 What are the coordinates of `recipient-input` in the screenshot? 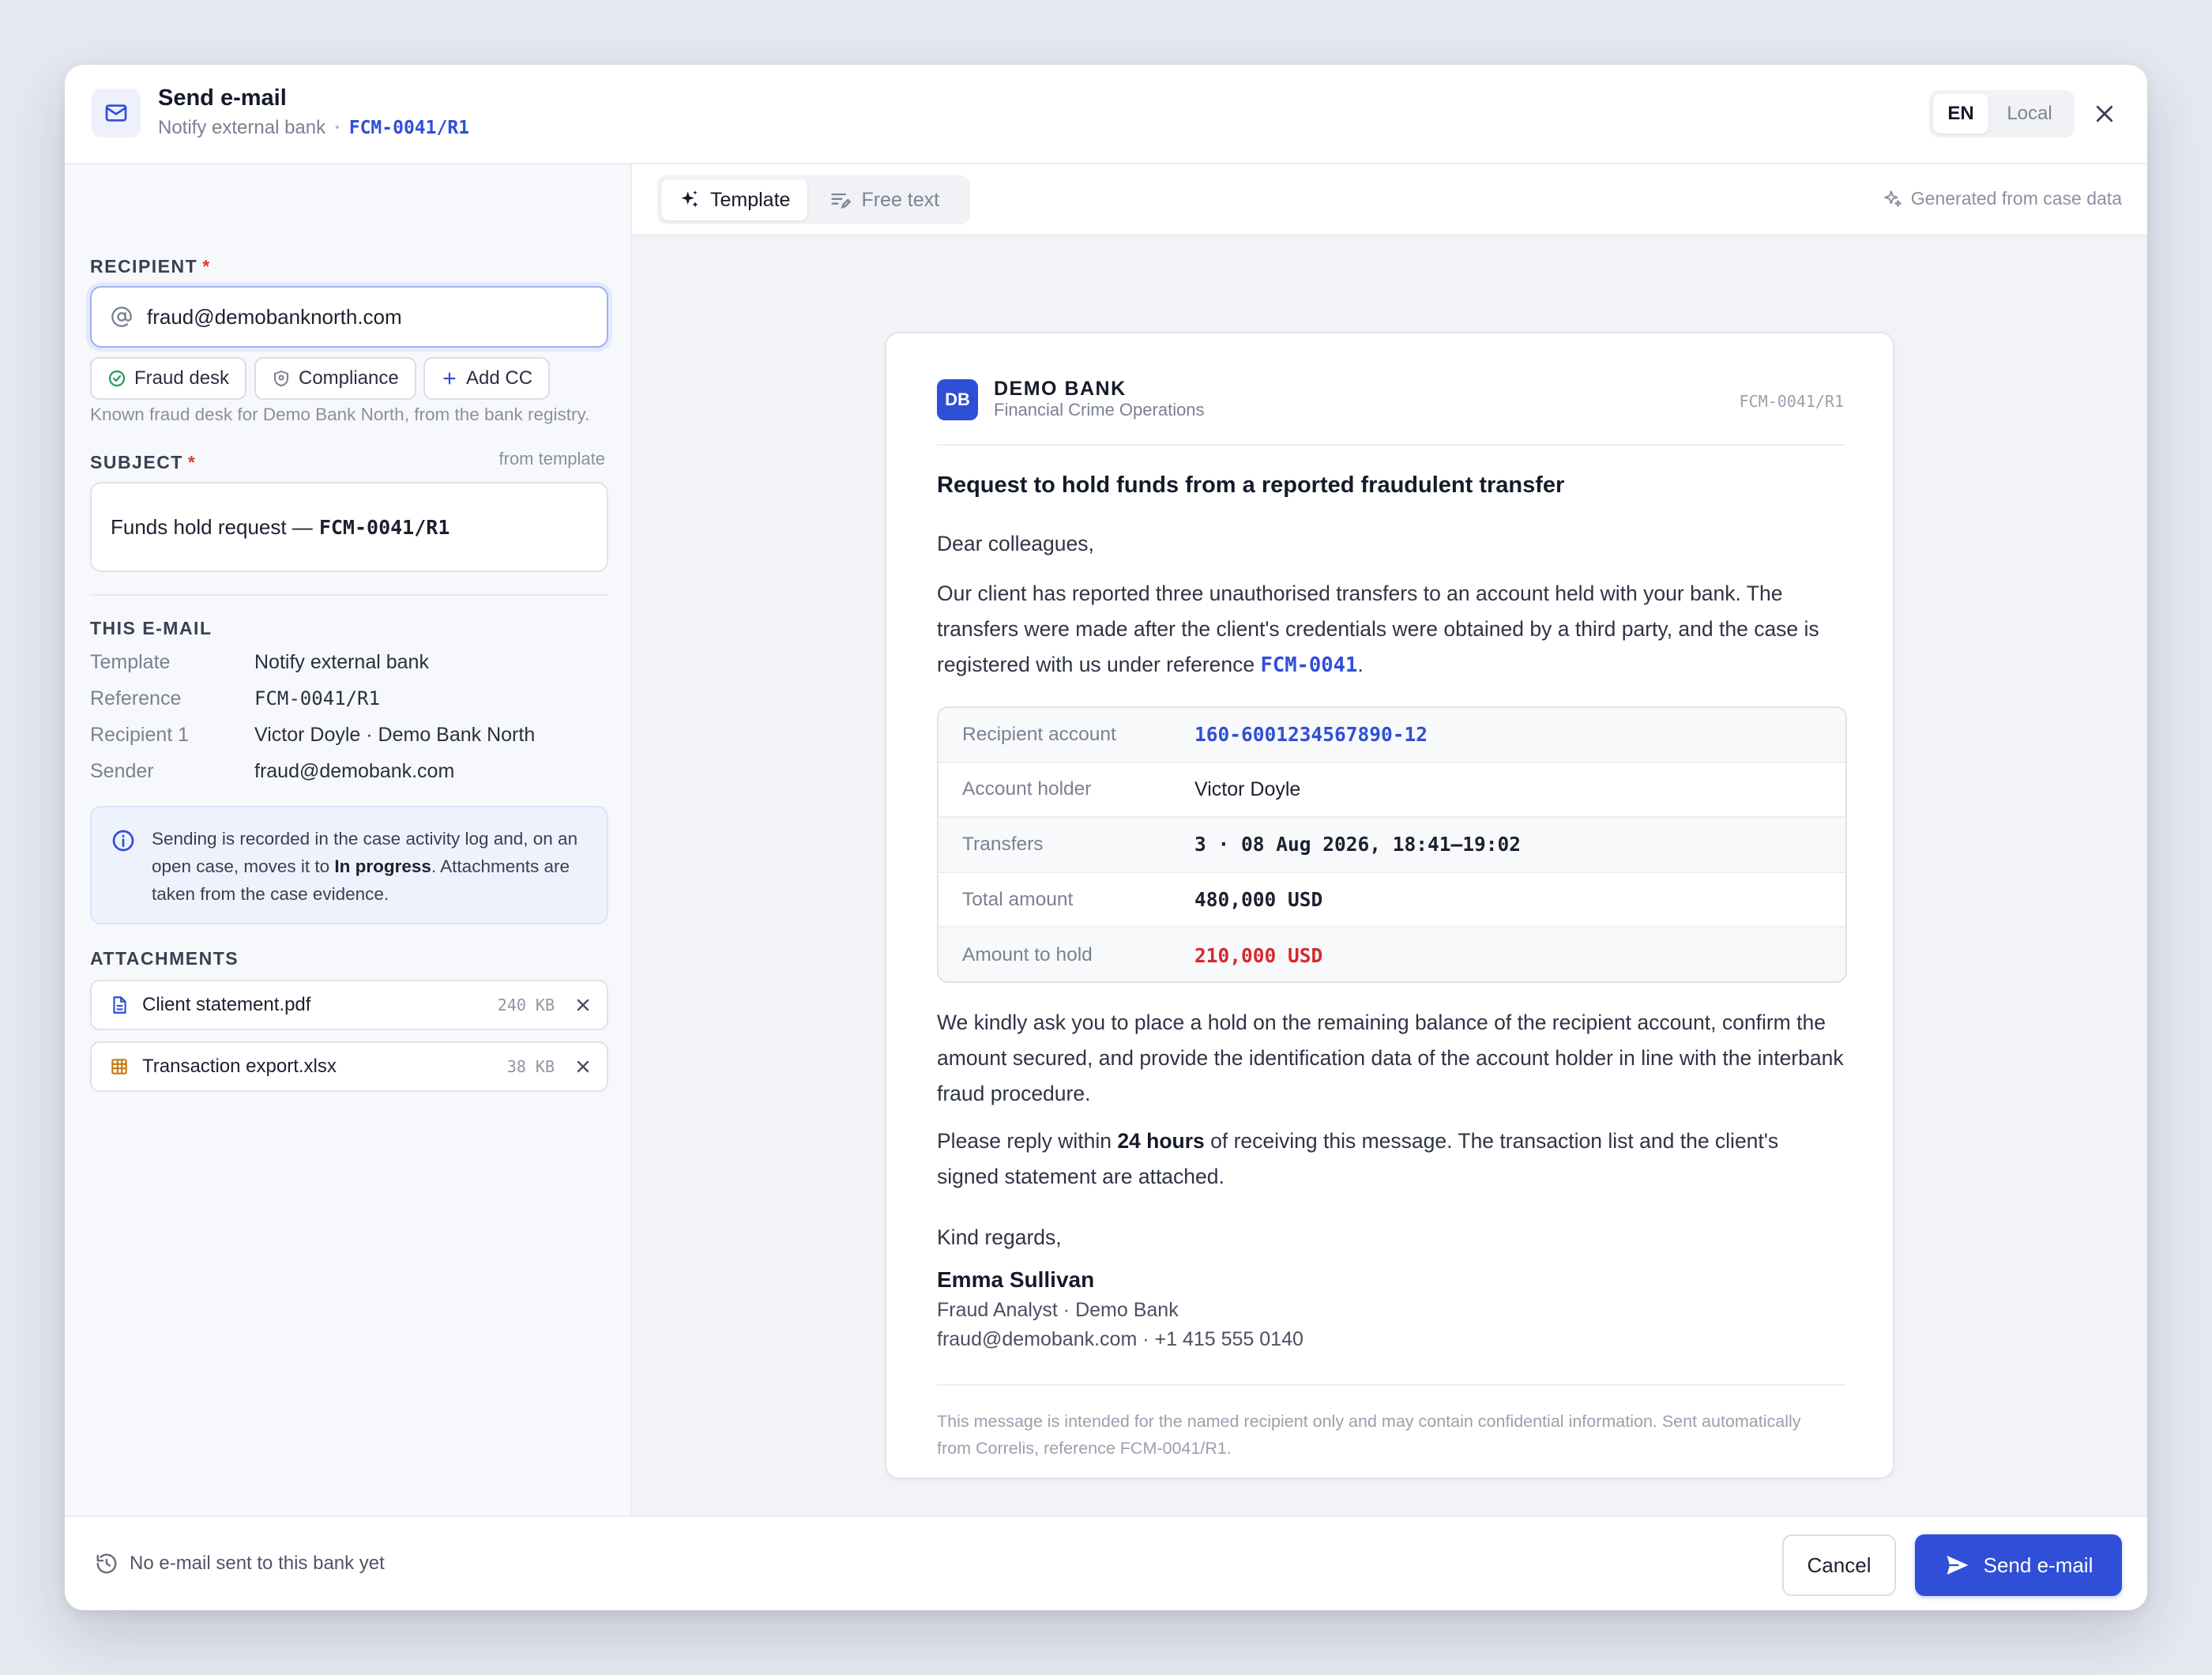 It's located at (368, 316).